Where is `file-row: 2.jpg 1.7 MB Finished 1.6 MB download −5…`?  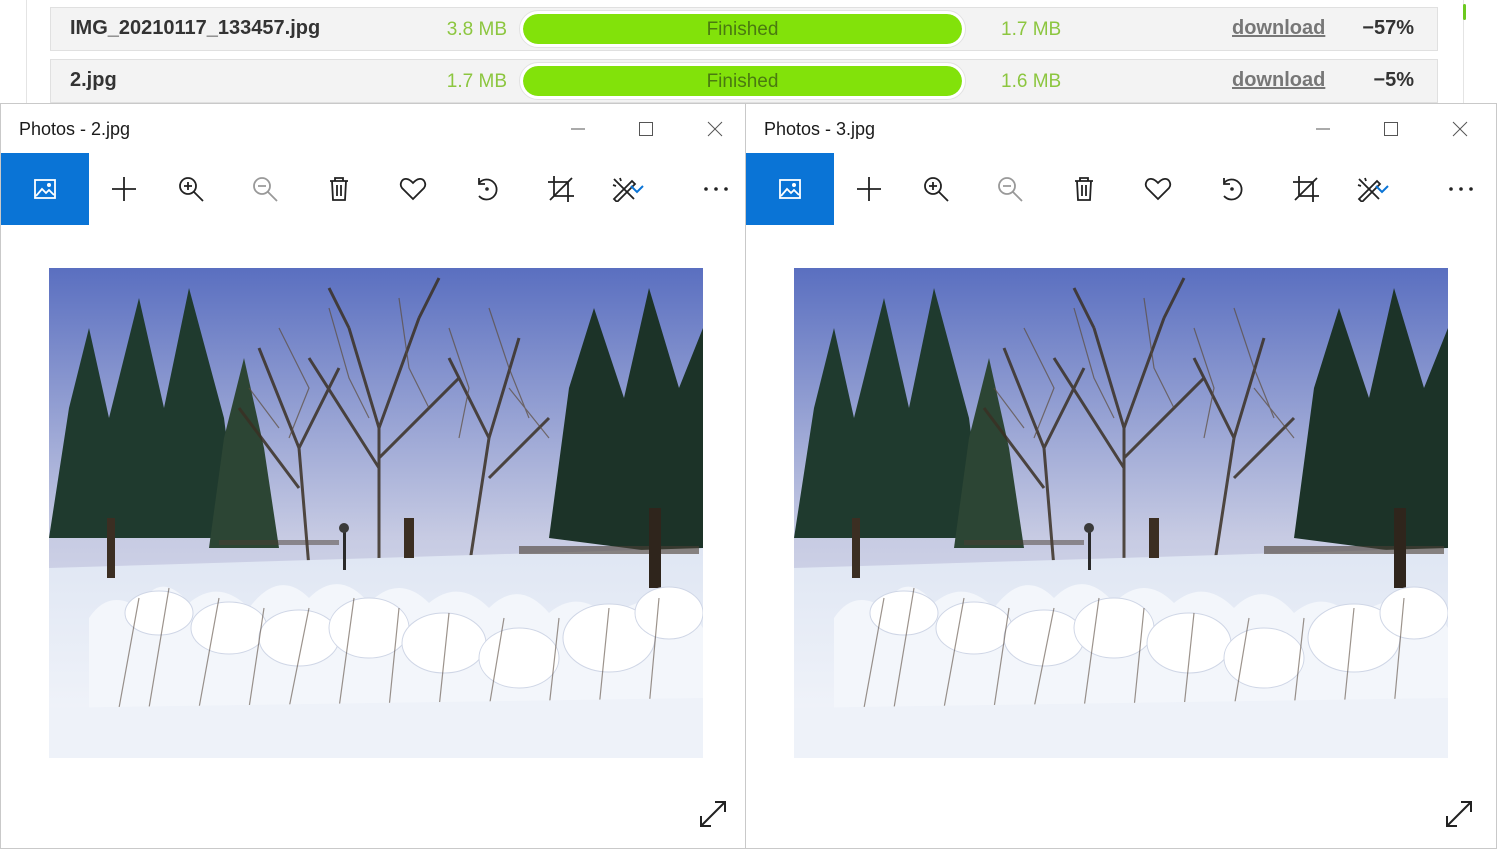 file-row: 2.jpg 1.7 MB Finished 1.6 MB download −5… is located at coordinates (744, 81).